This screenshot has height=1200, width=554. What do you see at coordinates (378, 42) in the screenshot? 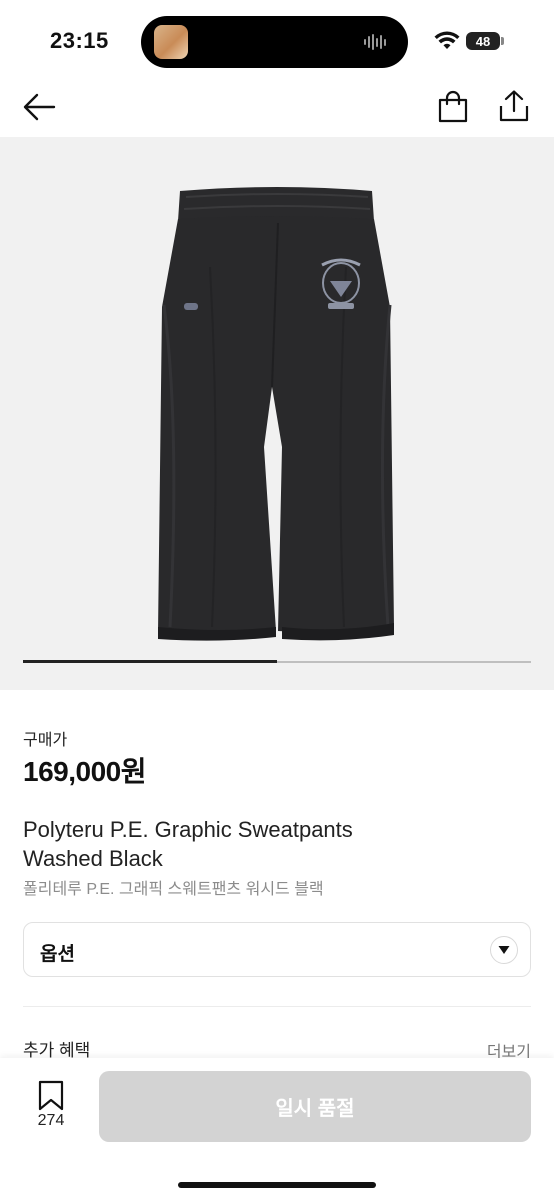
I see `audio-wave-icon` at bounding box center [378, 42].